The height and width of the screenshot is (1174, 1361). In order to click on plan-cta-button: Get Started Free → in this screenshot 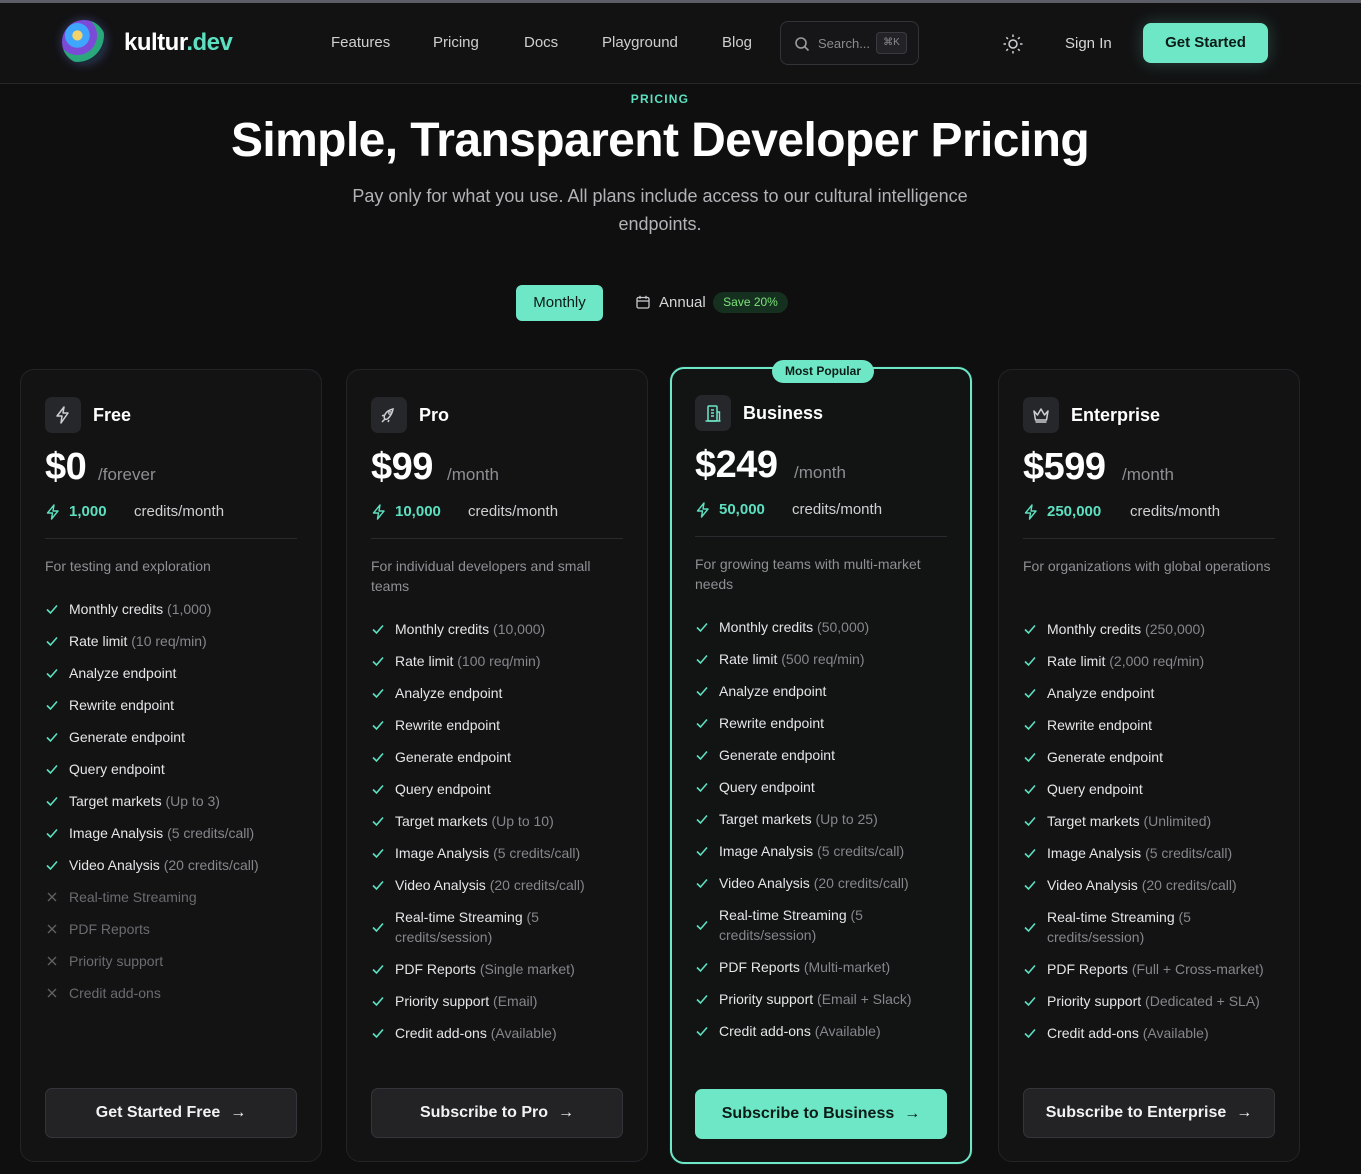, I will do `click(171, 1113)`.